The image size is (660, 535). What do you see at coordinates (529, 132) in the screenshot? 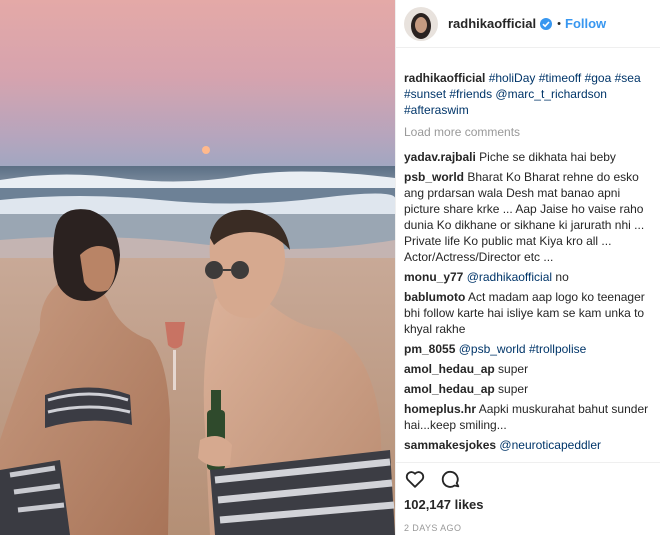
I see `load-more-comments-button: Load more comments` at bounding box center [529, 132].